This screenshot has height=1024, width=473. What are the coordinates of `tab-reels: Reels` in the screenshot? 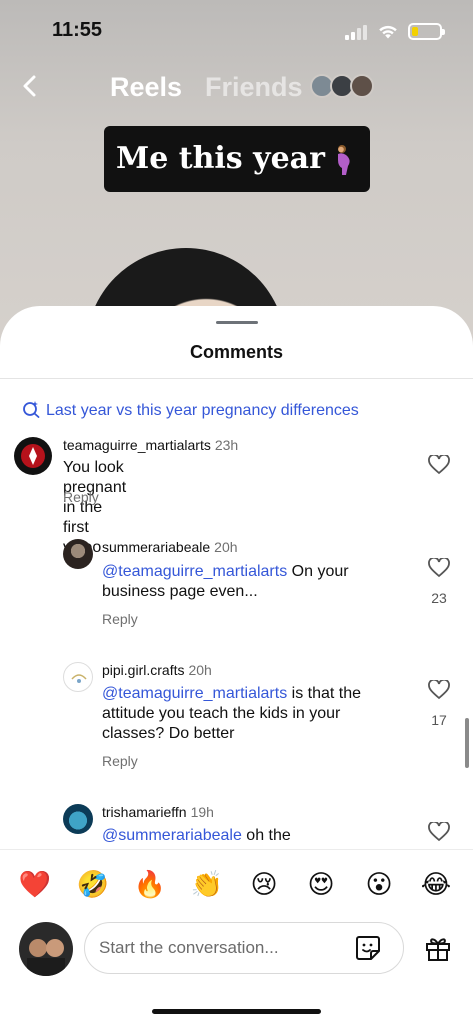 It's located at (146, 87).